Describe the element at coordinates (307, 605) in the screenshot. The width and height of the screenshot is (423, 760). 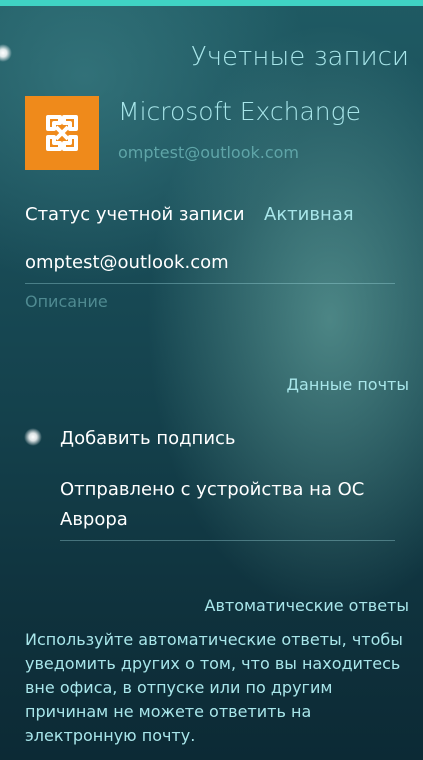
I see `auto-replies-section-header: Автоматические ответы` at that location.